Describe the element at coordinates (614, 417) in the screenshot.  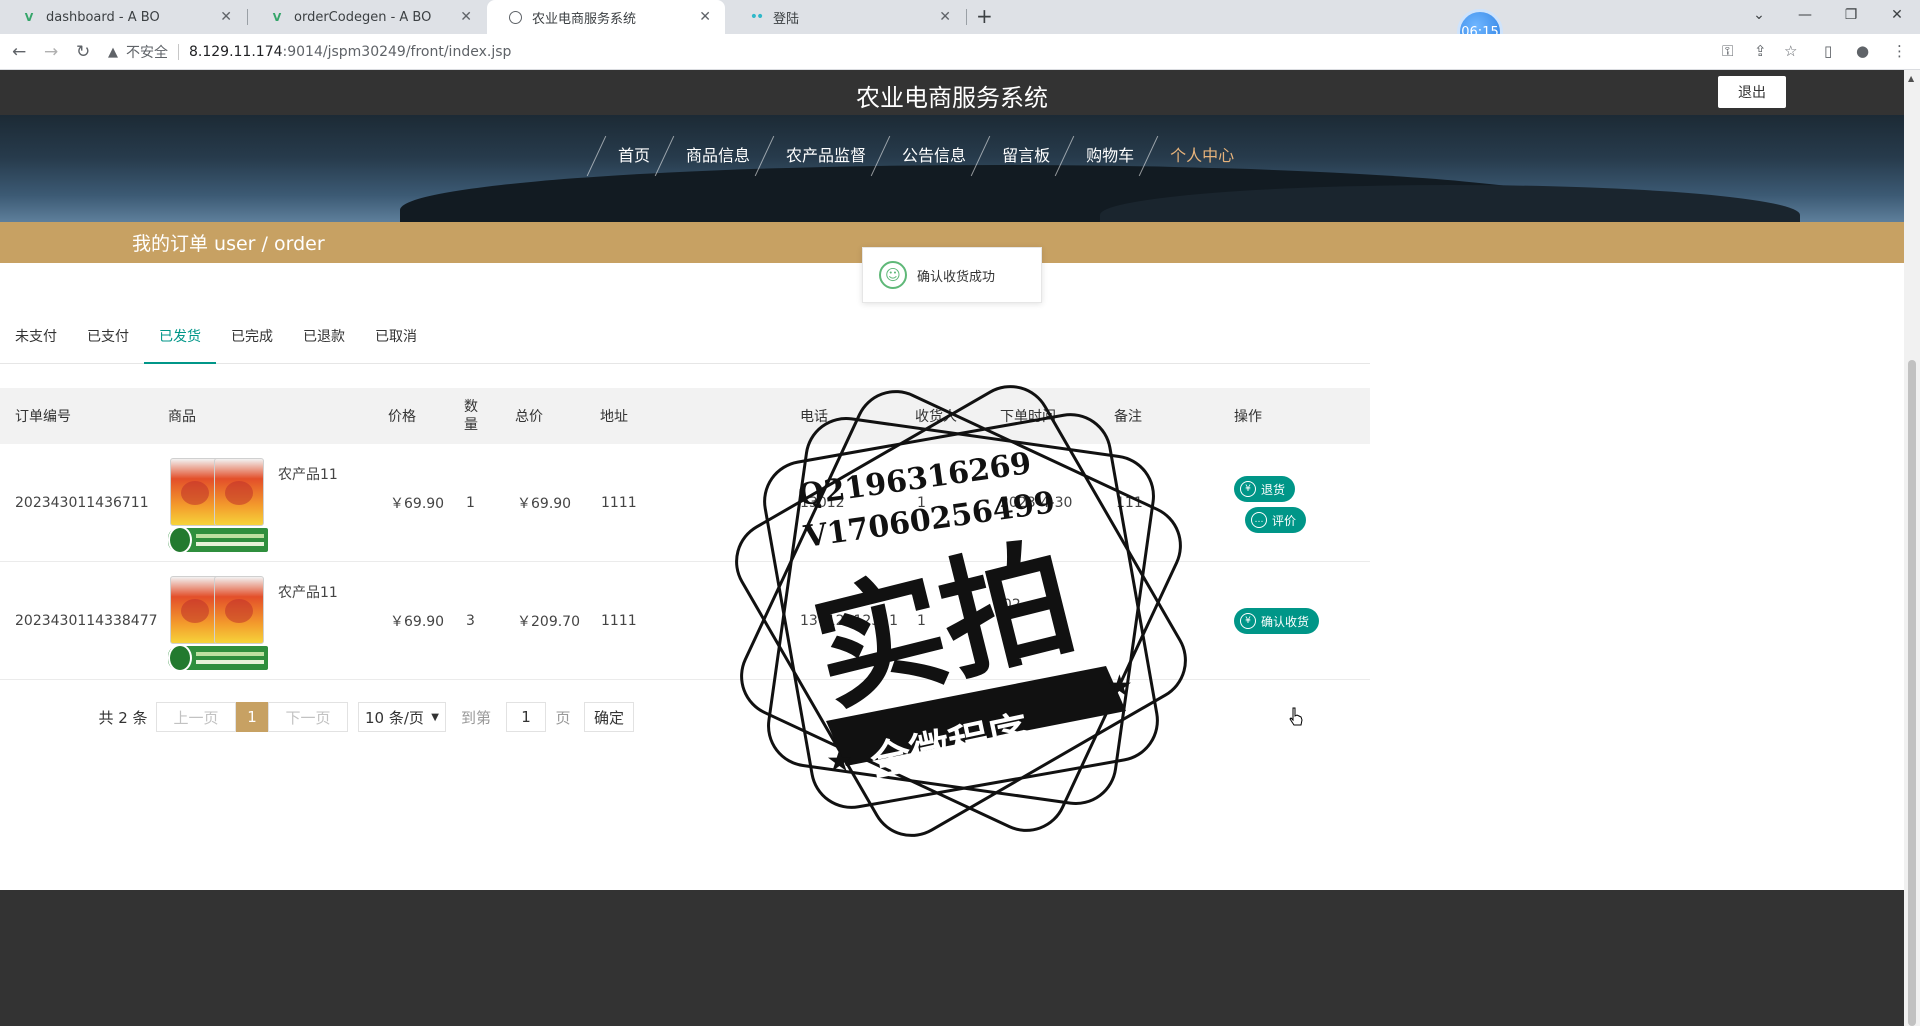
I see `col-address: 地址` at that location.